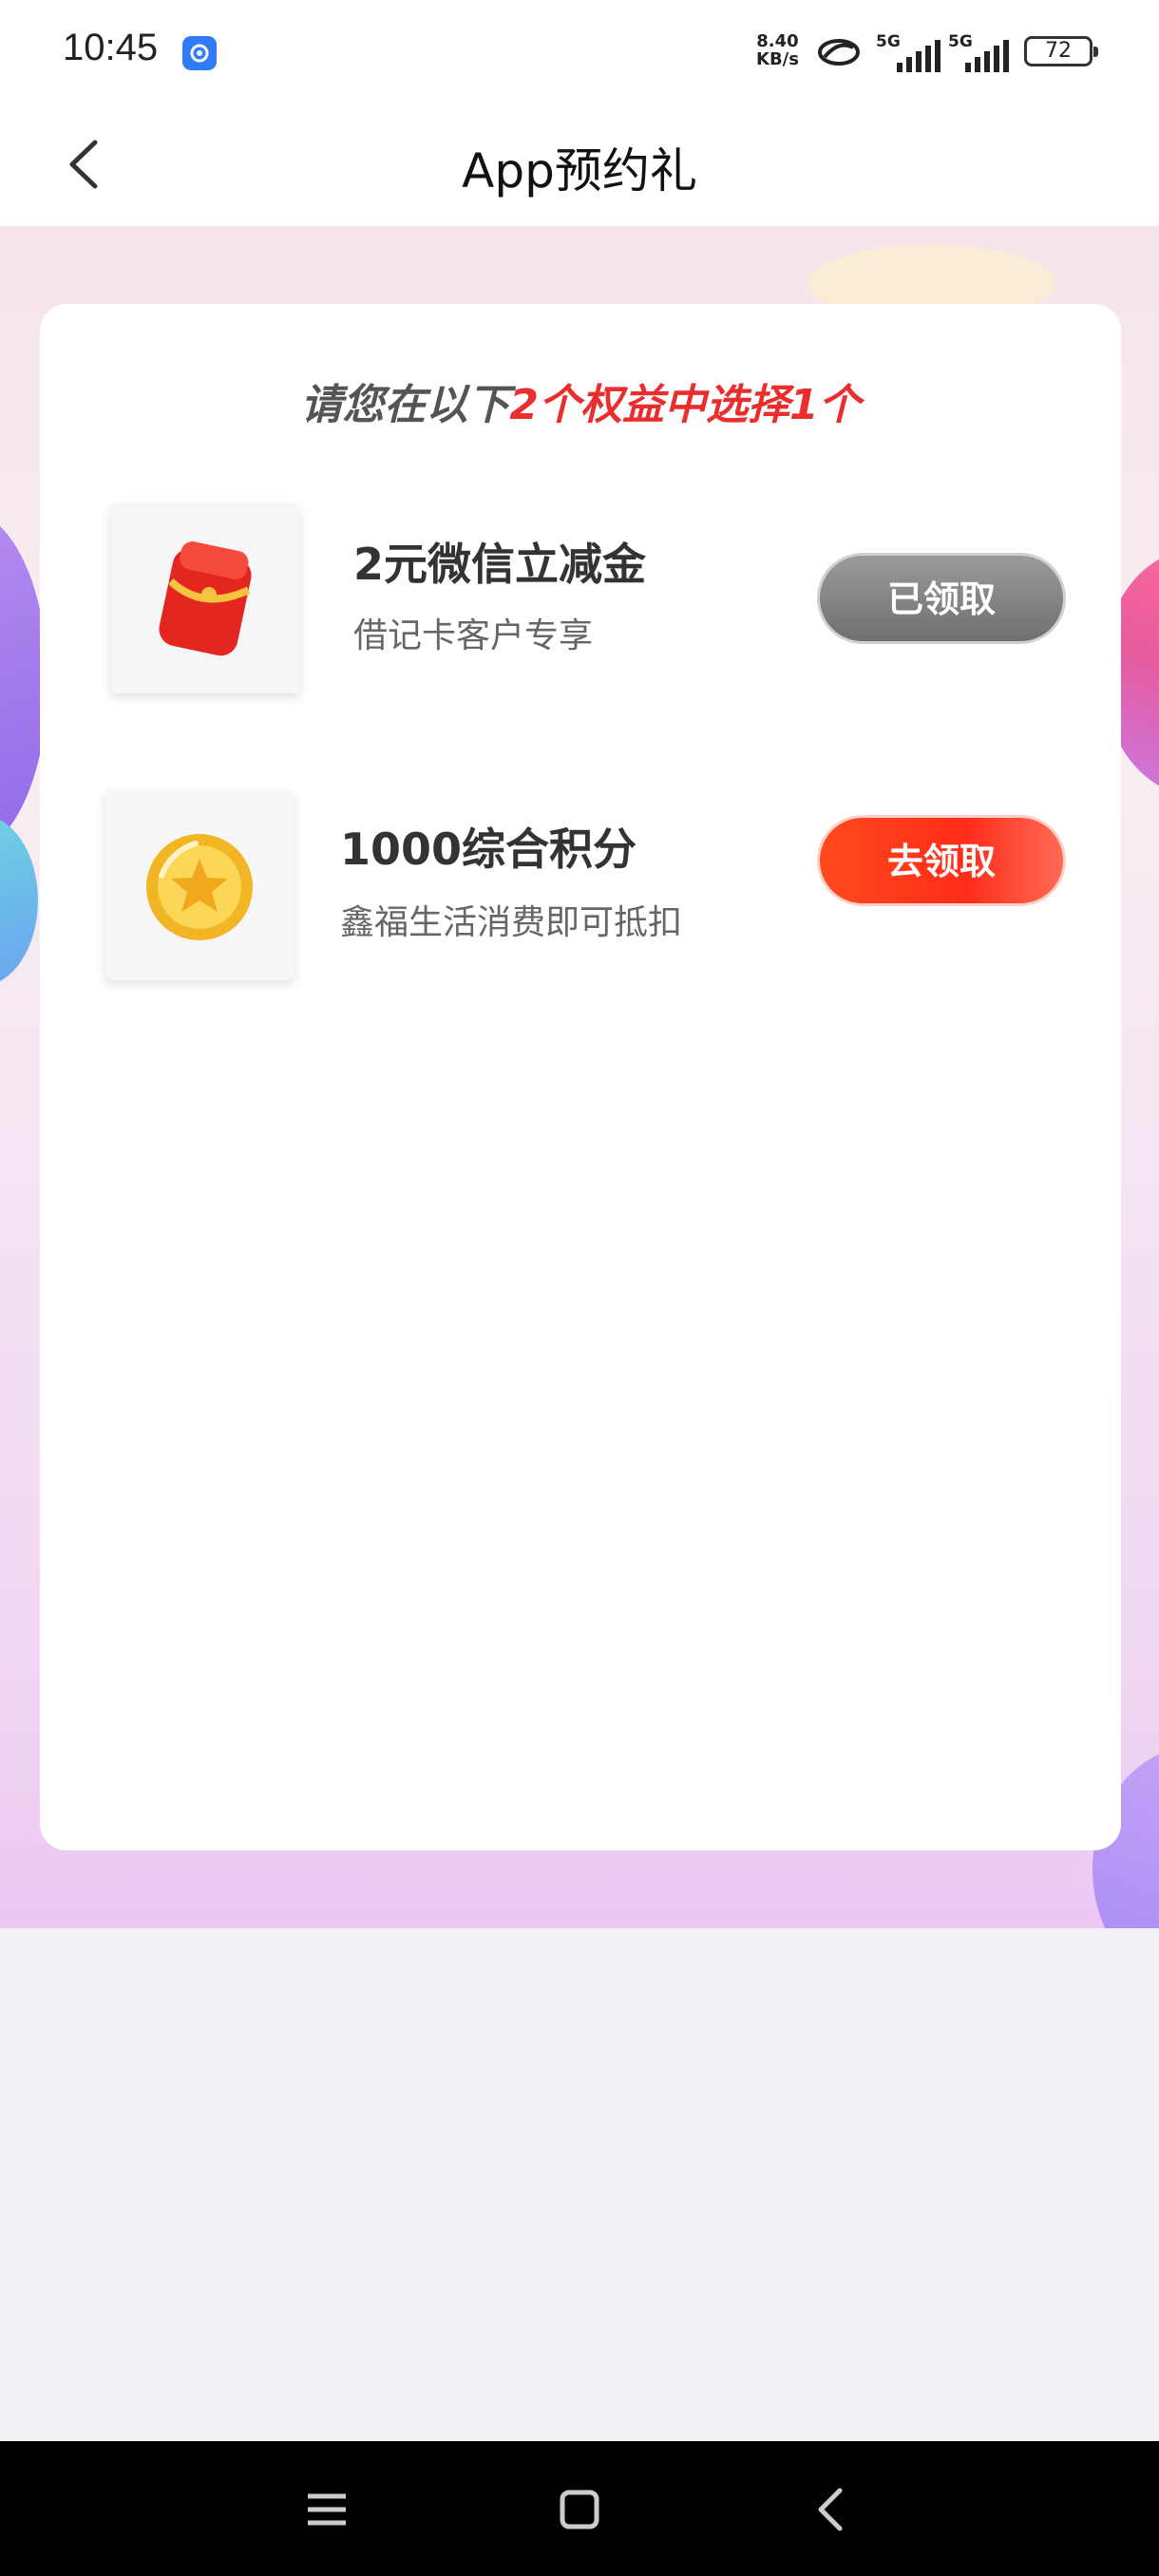 Image resolution: width=1159 pixels, height=2576 pixels. What do you see at coordinates (777, 41) in the screenshot?
I see `network-speed-value: 8.40` at bounding box center [777, 41].